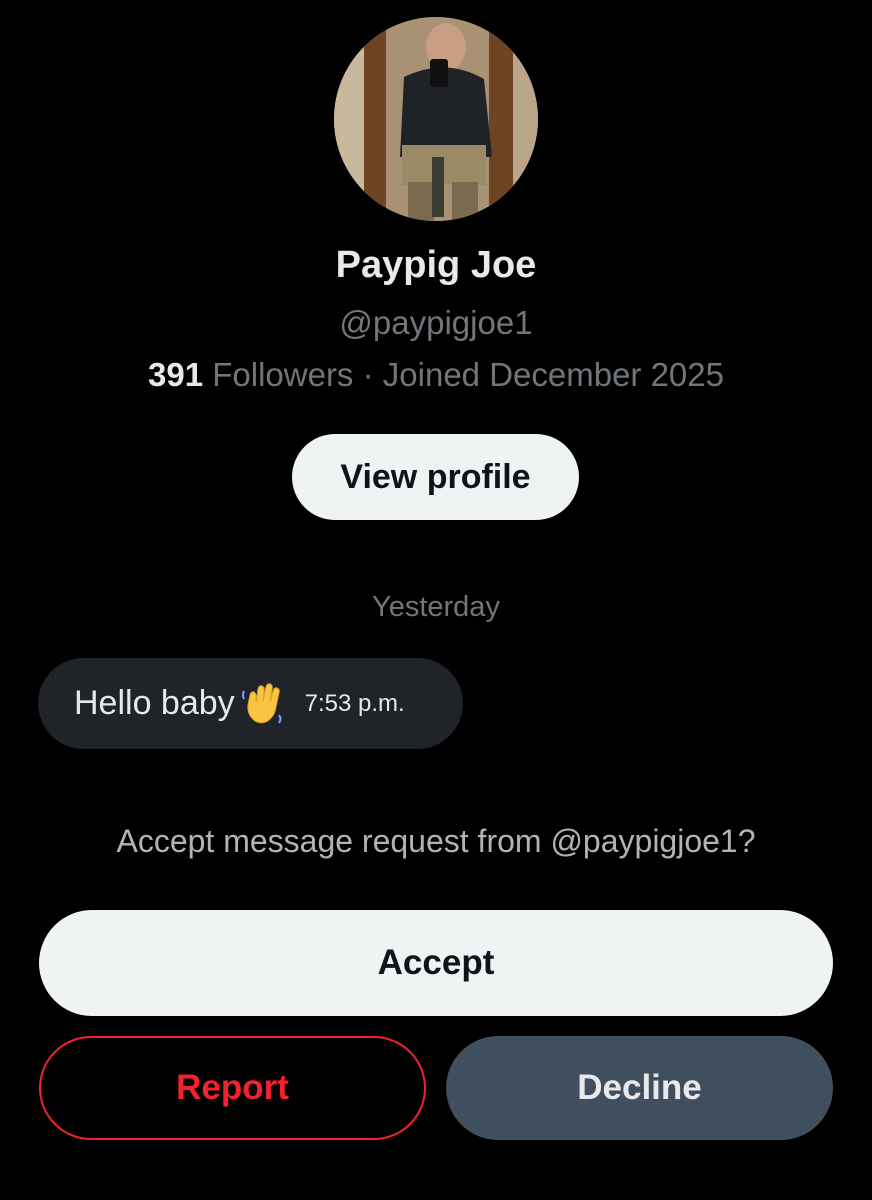 Image resolution: width=872 pixels, height=1200 pixels. I want to click on waving-hand-icon, so click(264, 704).